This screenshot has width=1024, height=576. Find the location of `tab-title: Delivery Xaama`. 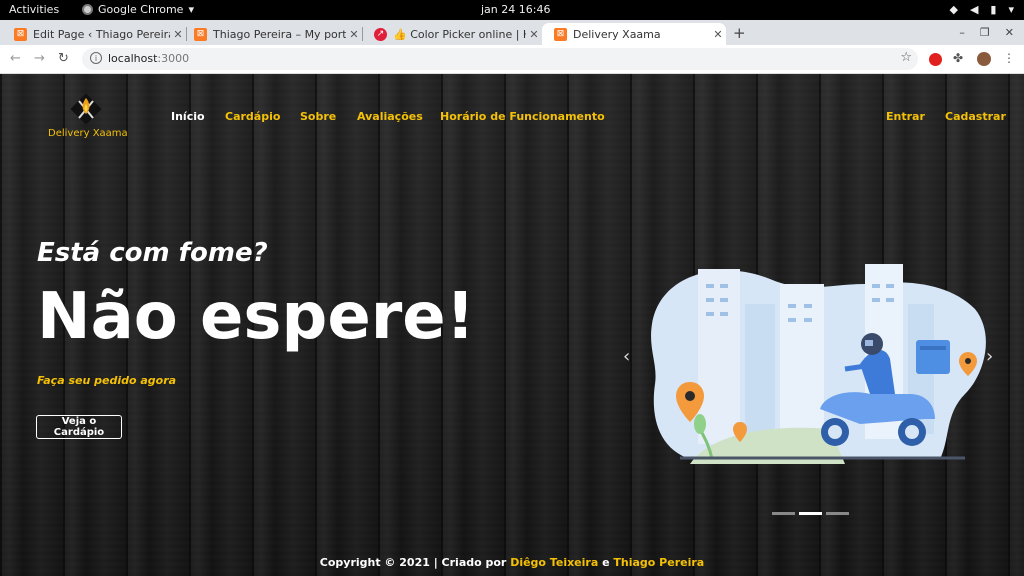

tab-title: Delivery Xaama is located at coordinates (617, 34).